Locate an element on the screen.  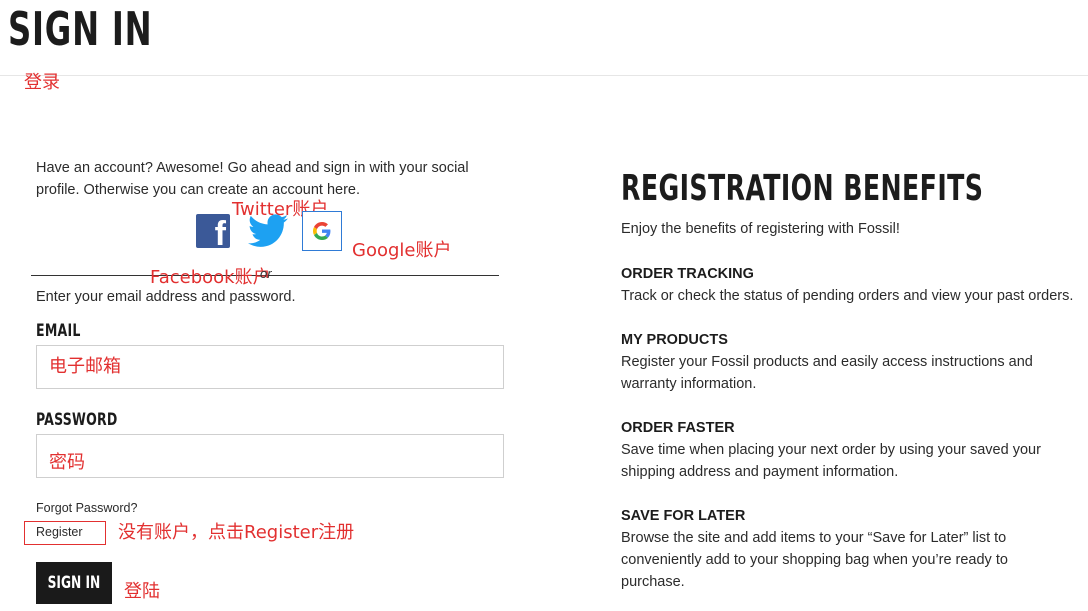
annotation-google: Google账户 is located at coordinates (402, 250).